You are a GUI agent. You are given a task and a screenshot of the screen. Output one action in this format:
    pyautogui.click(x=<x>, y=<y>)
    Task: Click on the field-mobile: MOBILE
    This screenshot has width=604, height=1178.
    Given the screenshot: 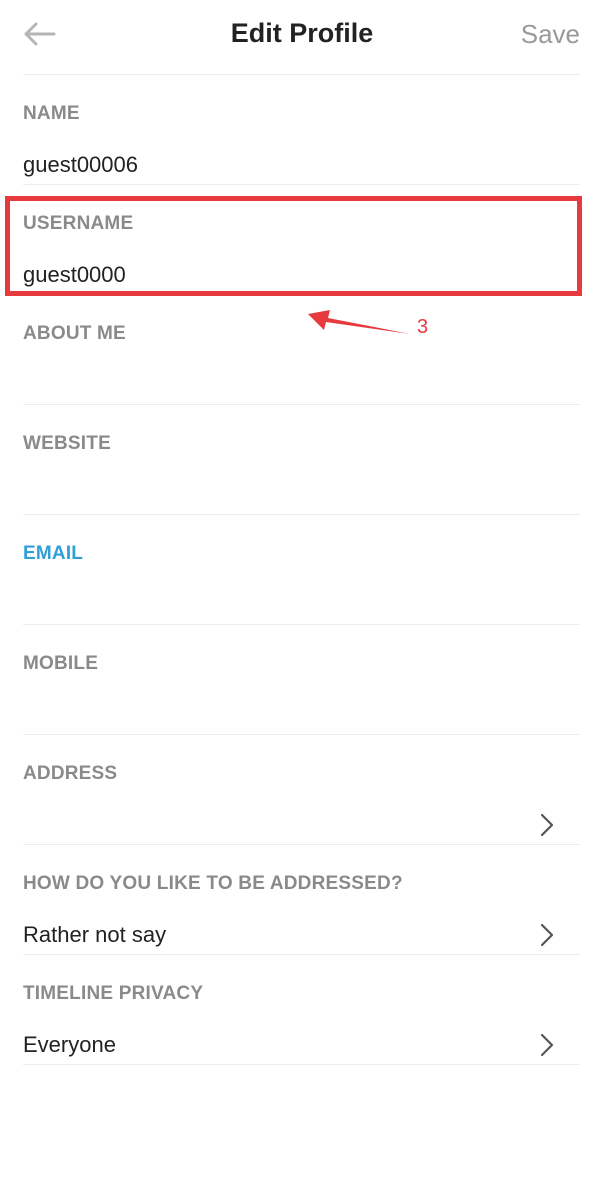 What is the action you would take?
    pyautogui.click(x=302, y=680)
    